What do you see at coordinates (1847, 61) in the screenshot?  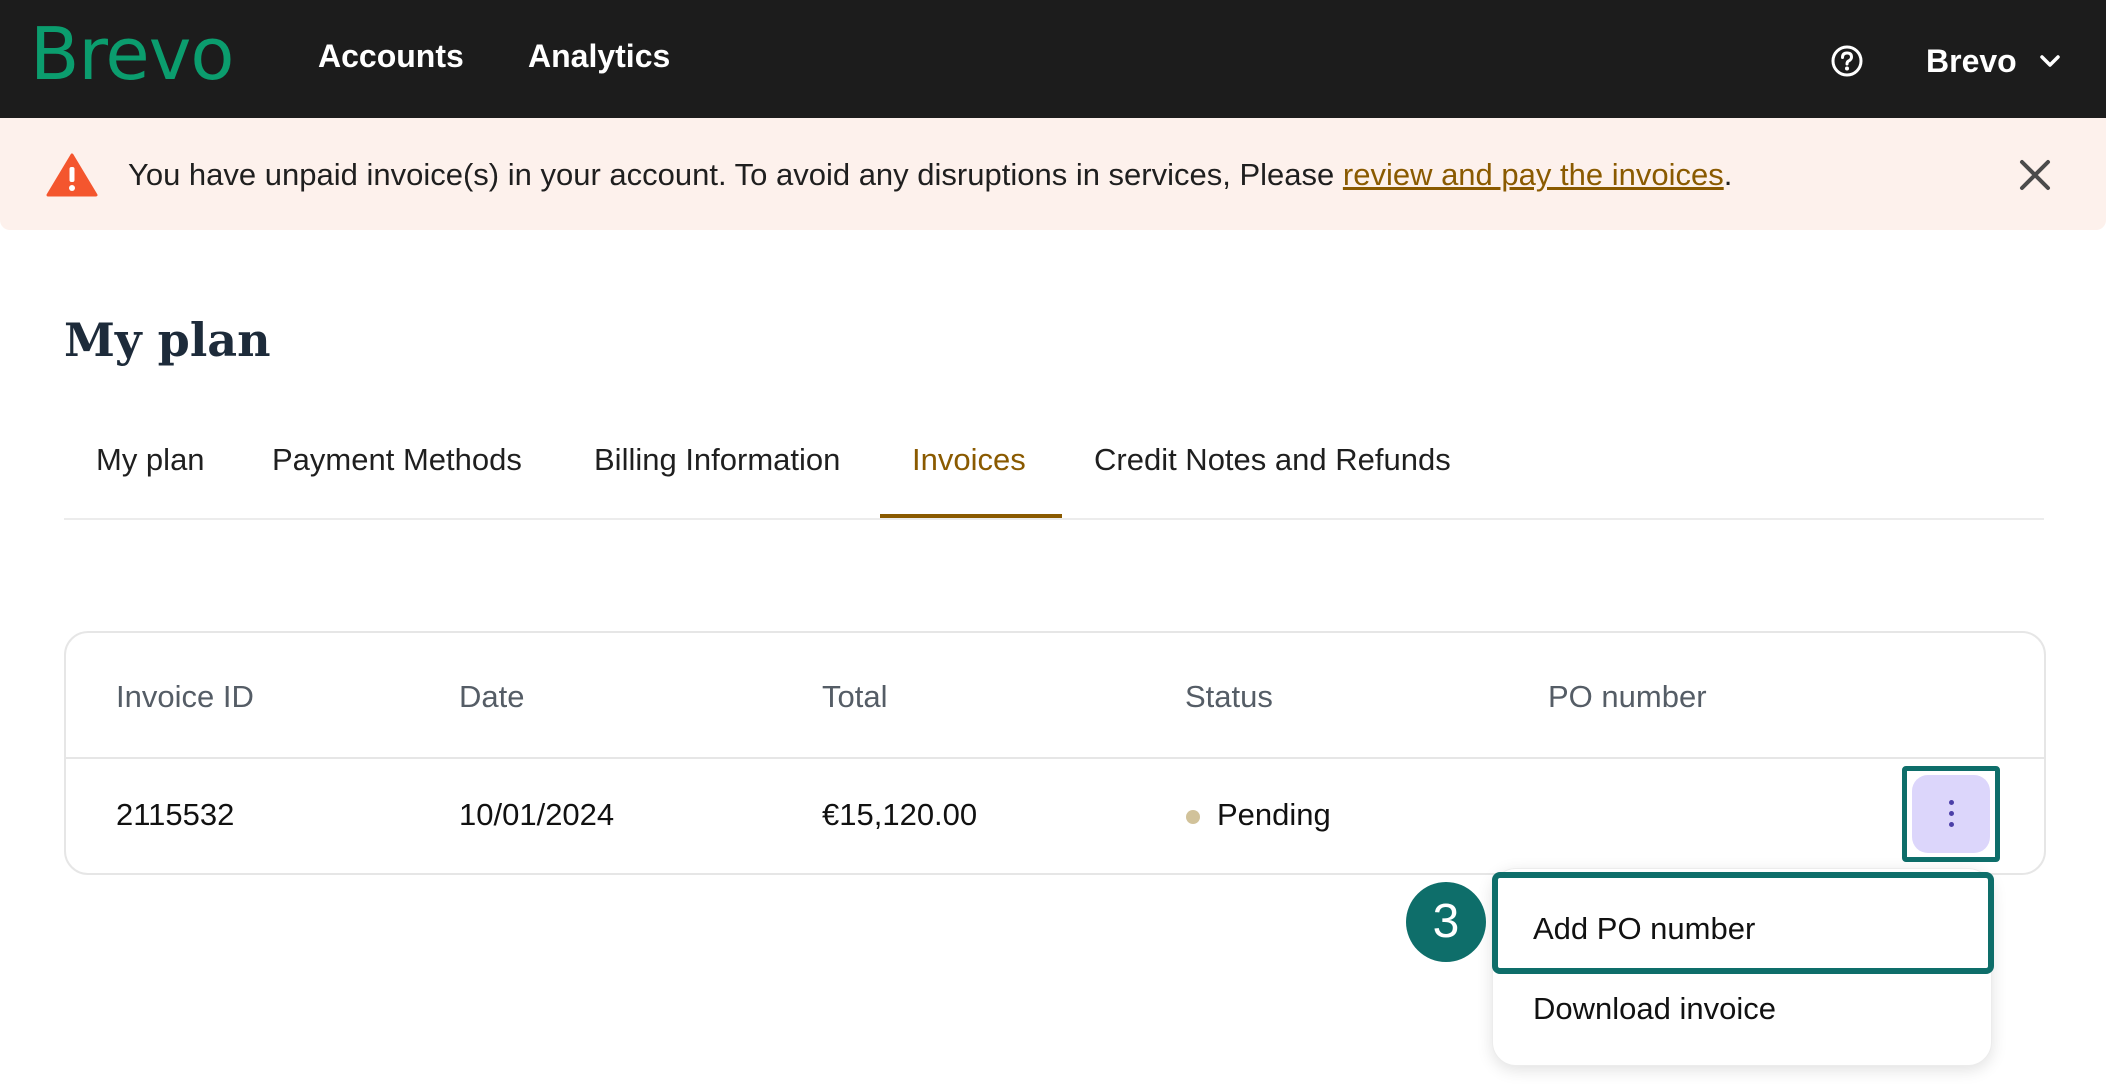 I see `question-circle-icon` at bounding box center [1847, 61].